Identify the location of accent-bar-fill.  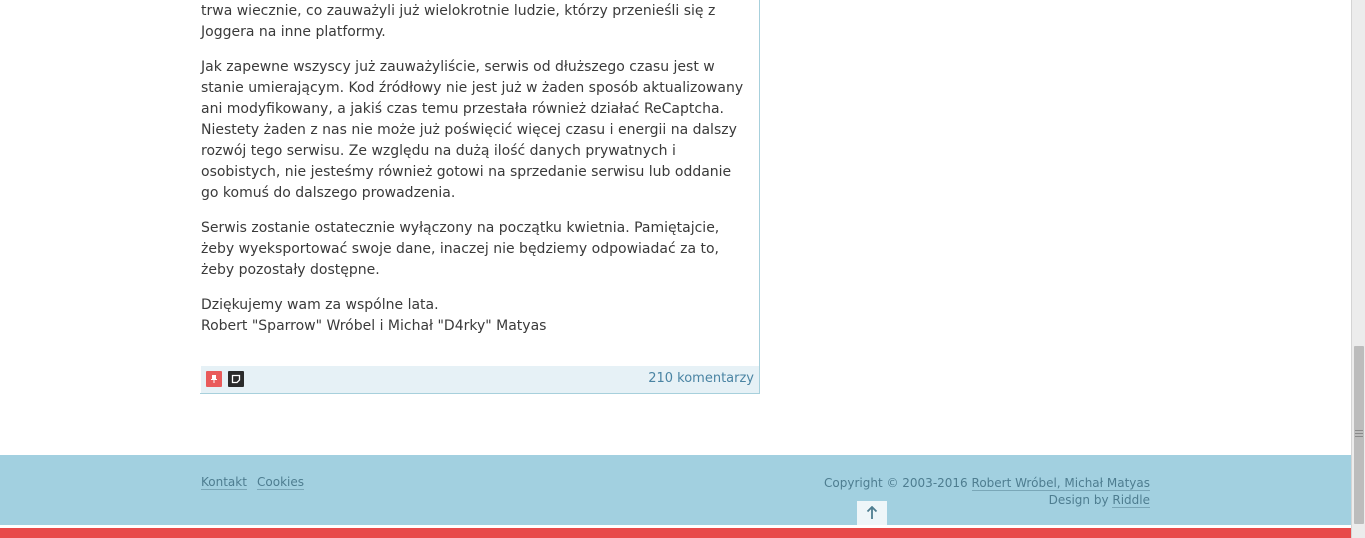
(675, 533).